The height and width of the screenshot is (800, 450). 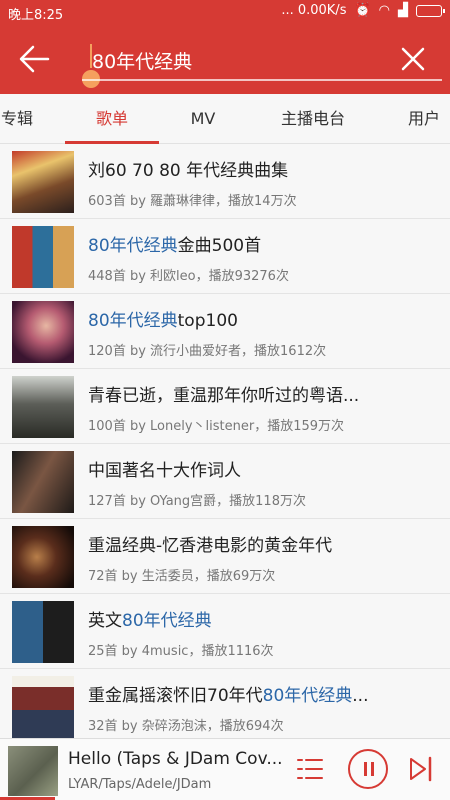 I want to click on list-item: 重金属摇滚怀旧70年代80年代经典... 32首 by 杂碎汤泡沫，播放694次, so click(x=225, y=706).